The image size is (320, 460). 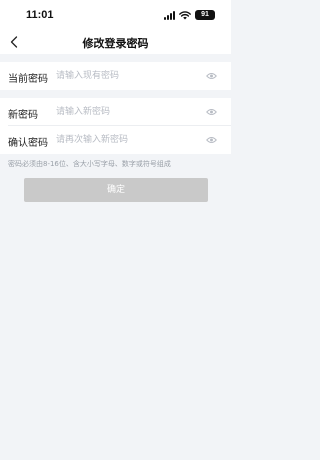 What do you see at coordinates (205, 15) in the screenshot?
I see `battery-icon: 91` at bounding box center [205, 15].